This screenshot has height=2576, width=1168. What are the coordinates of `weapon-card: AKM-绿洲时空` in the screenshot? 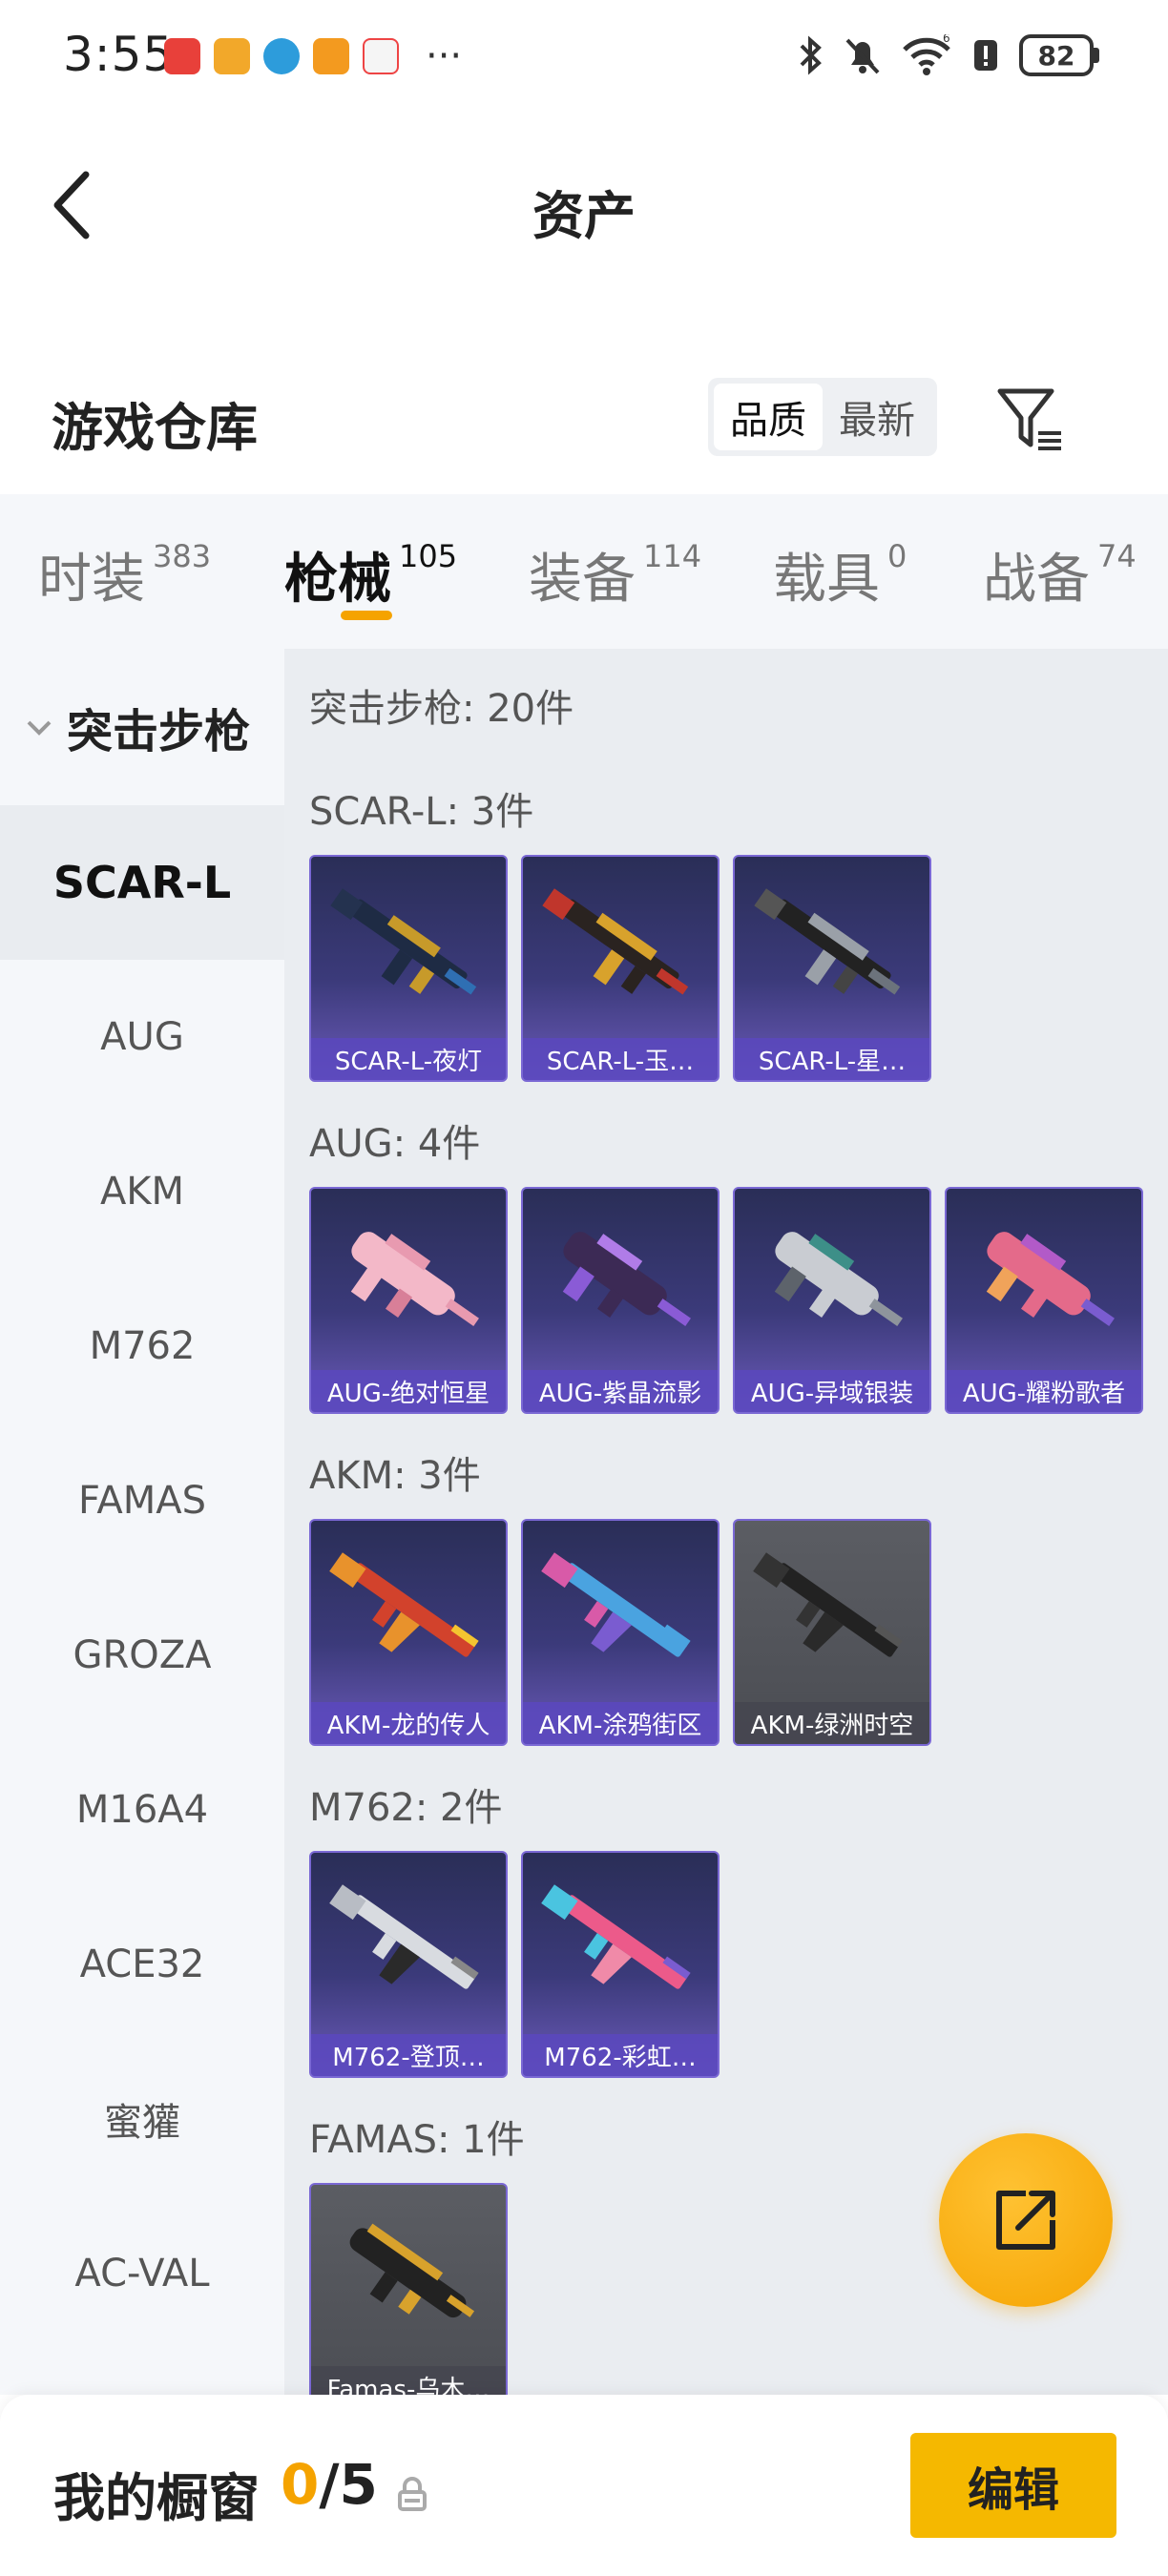 It's located at (832, 1632).